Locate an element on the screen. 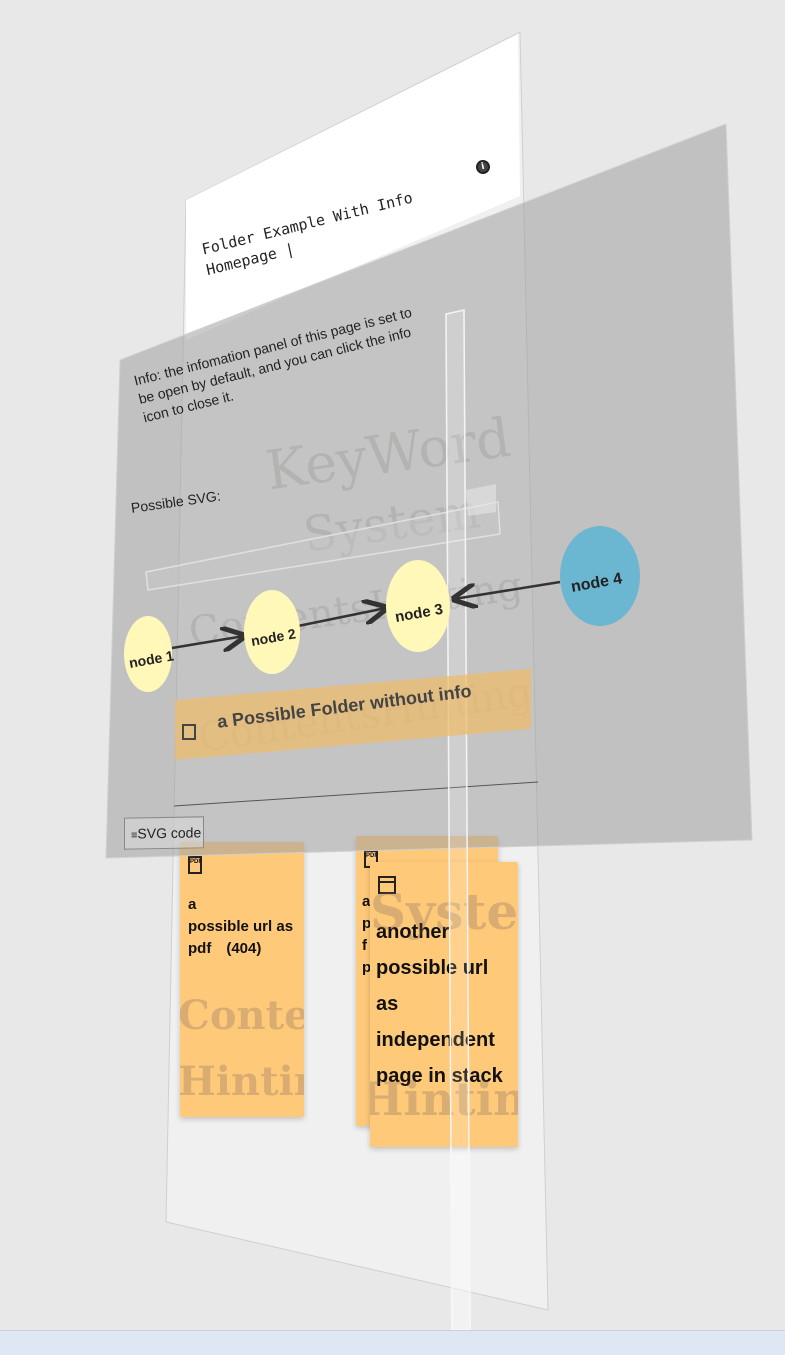 The height and width of the screenshot is (1355, 785). node-diagram: node 1 node 2 node 3 node 4 is located at coordinates (382, 609).